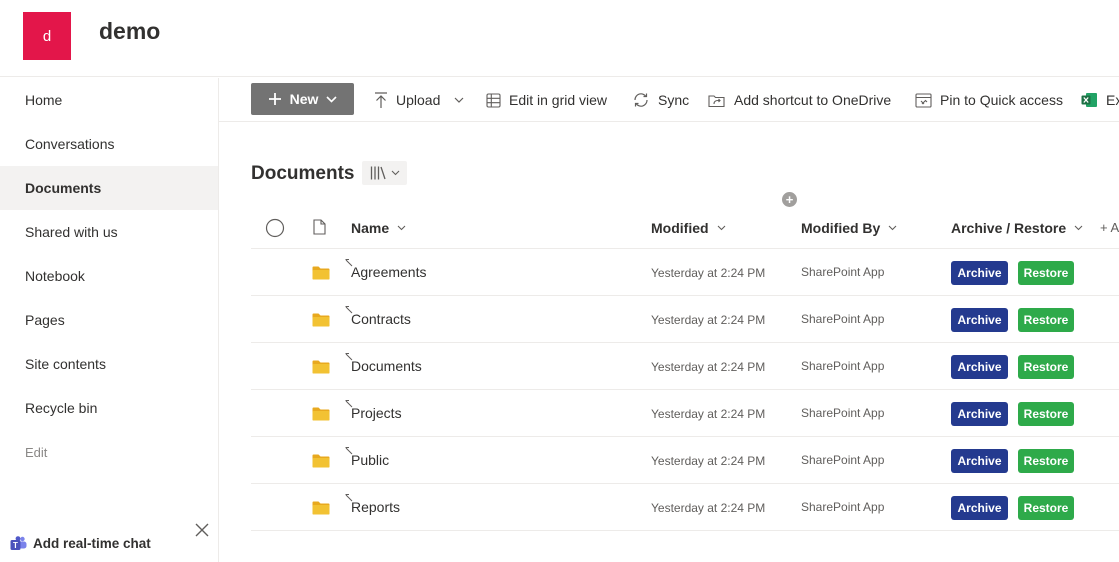 This screenshot has width=1119, height=562. Describe the element at coordinates (109, 364) in the screenshot. I see `nav-item-site-contents: Site contents` at that location.